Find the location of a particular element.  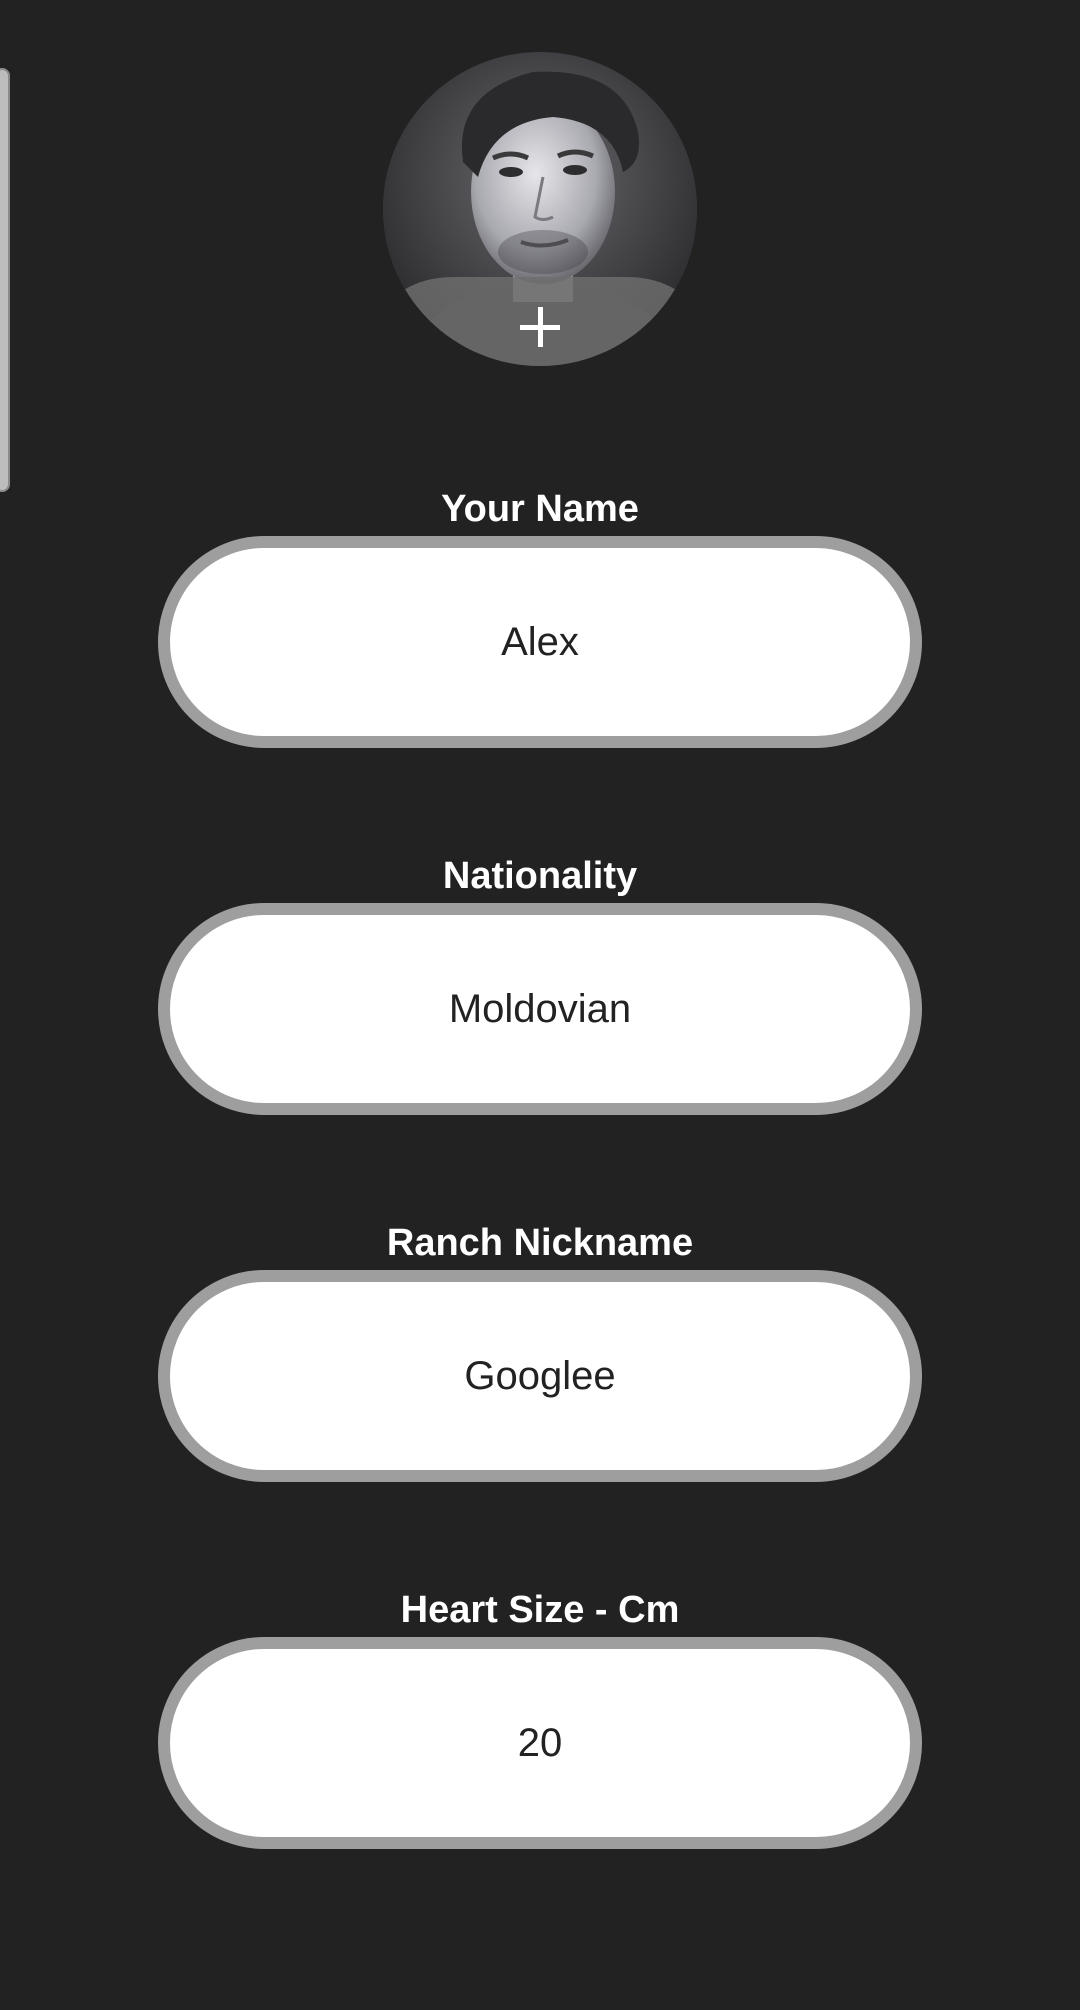

name-label: Your Name is located at coordinates (540, 509).